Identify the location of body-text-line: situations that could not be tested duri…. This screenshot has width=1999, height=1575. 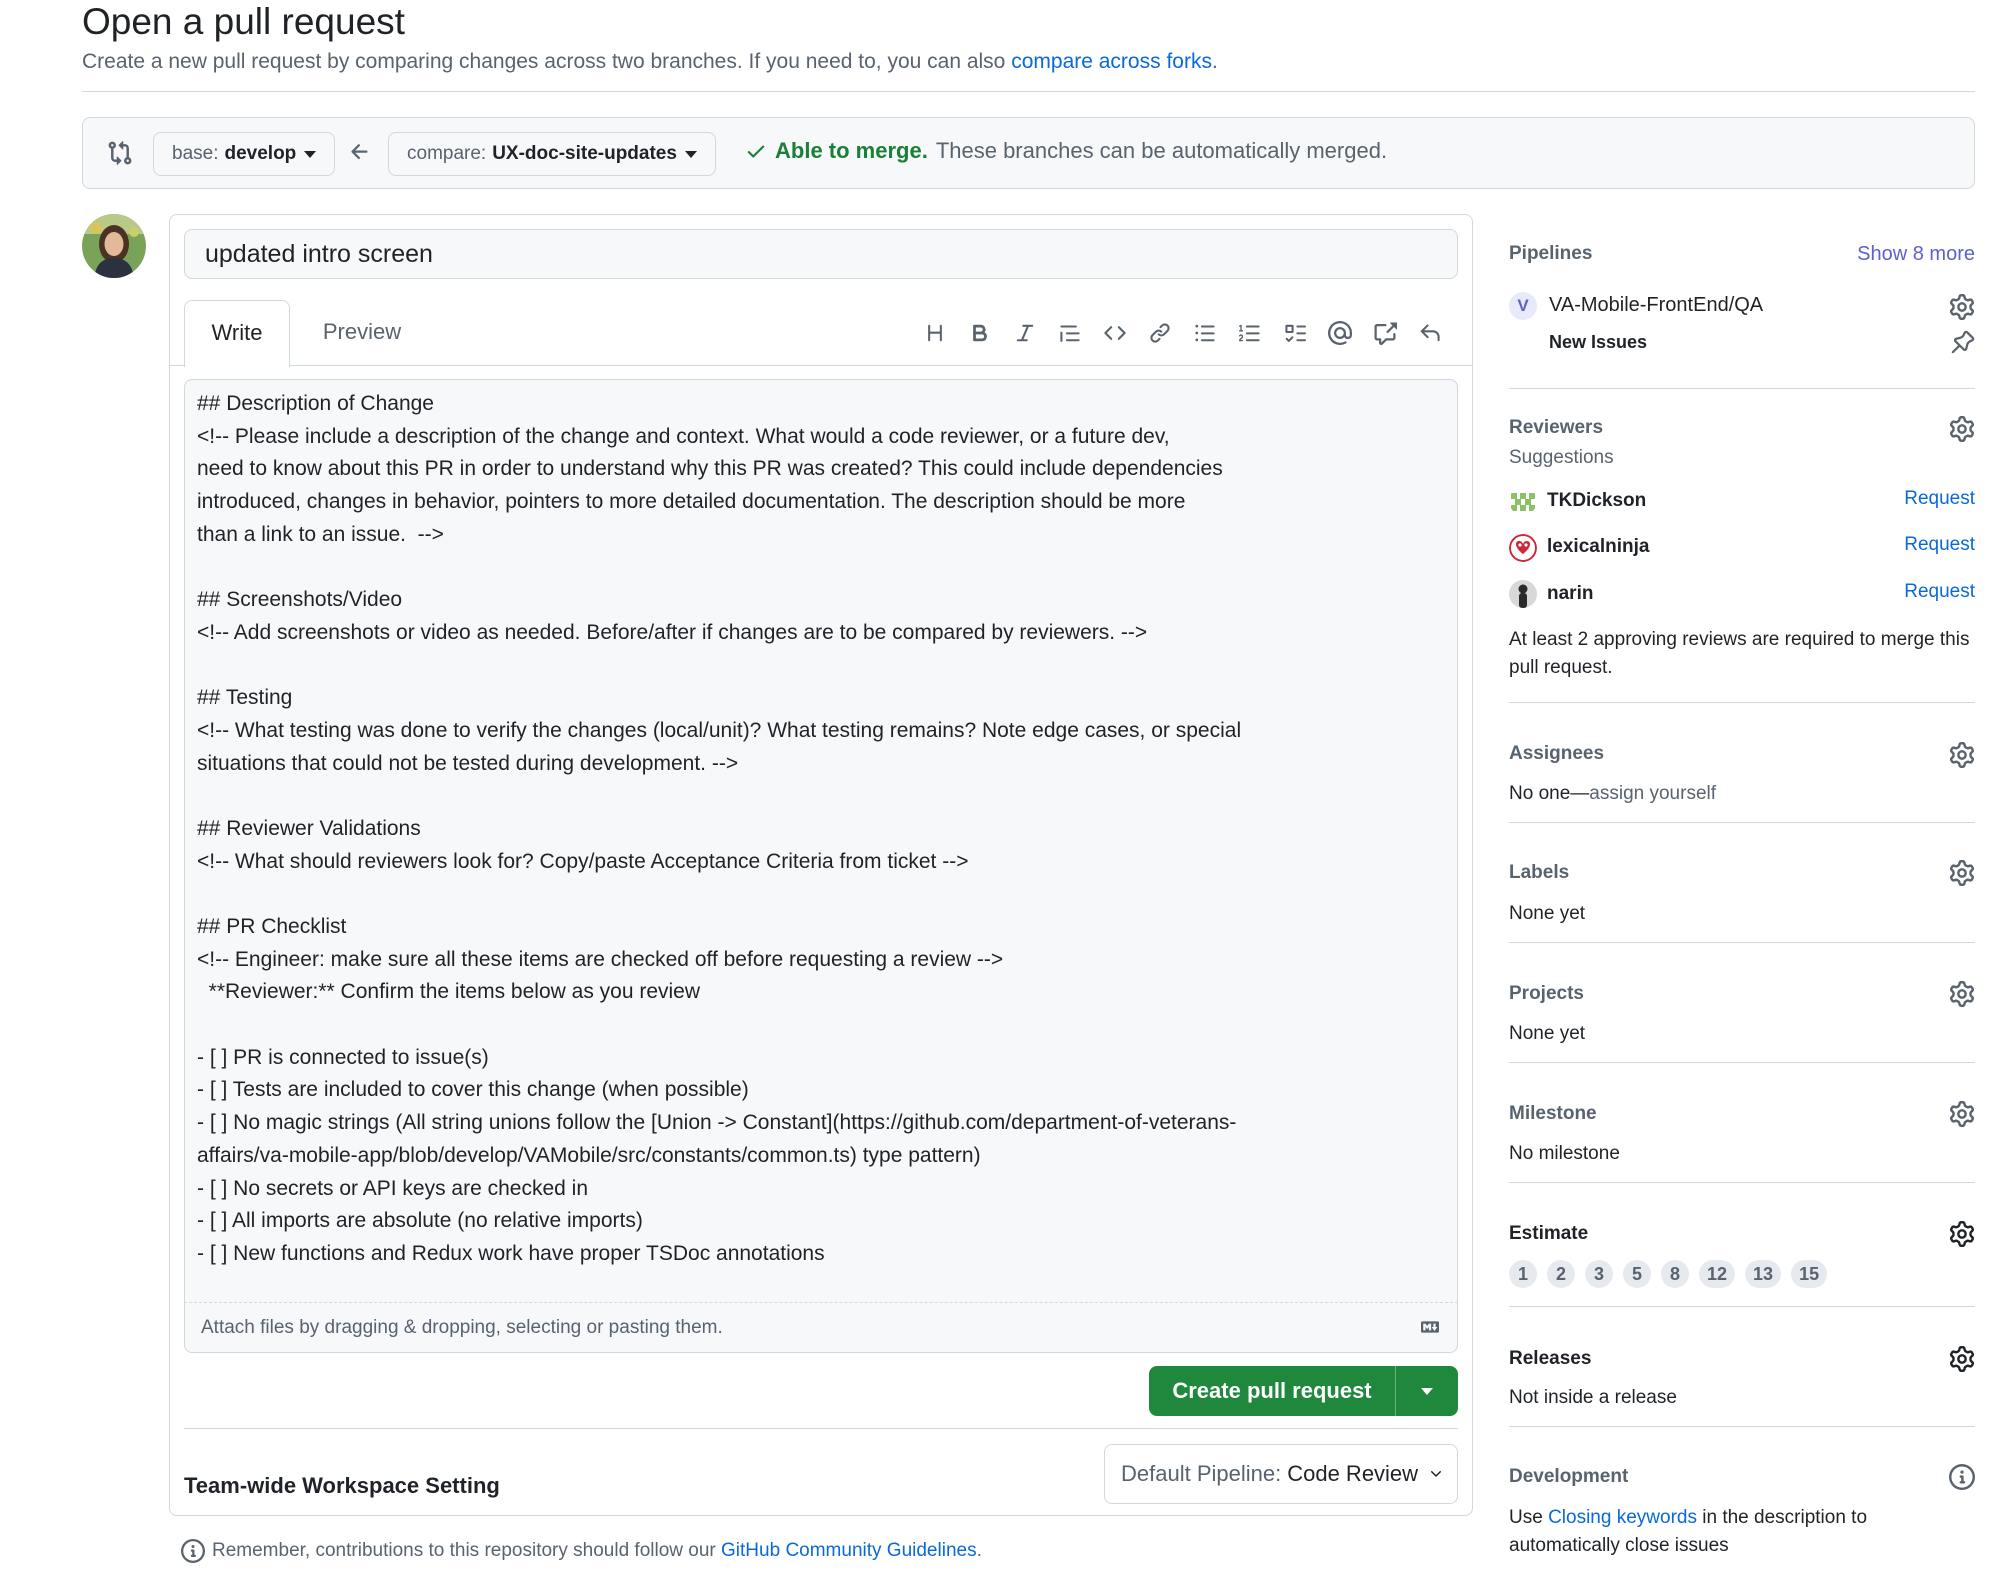
(468, 763).